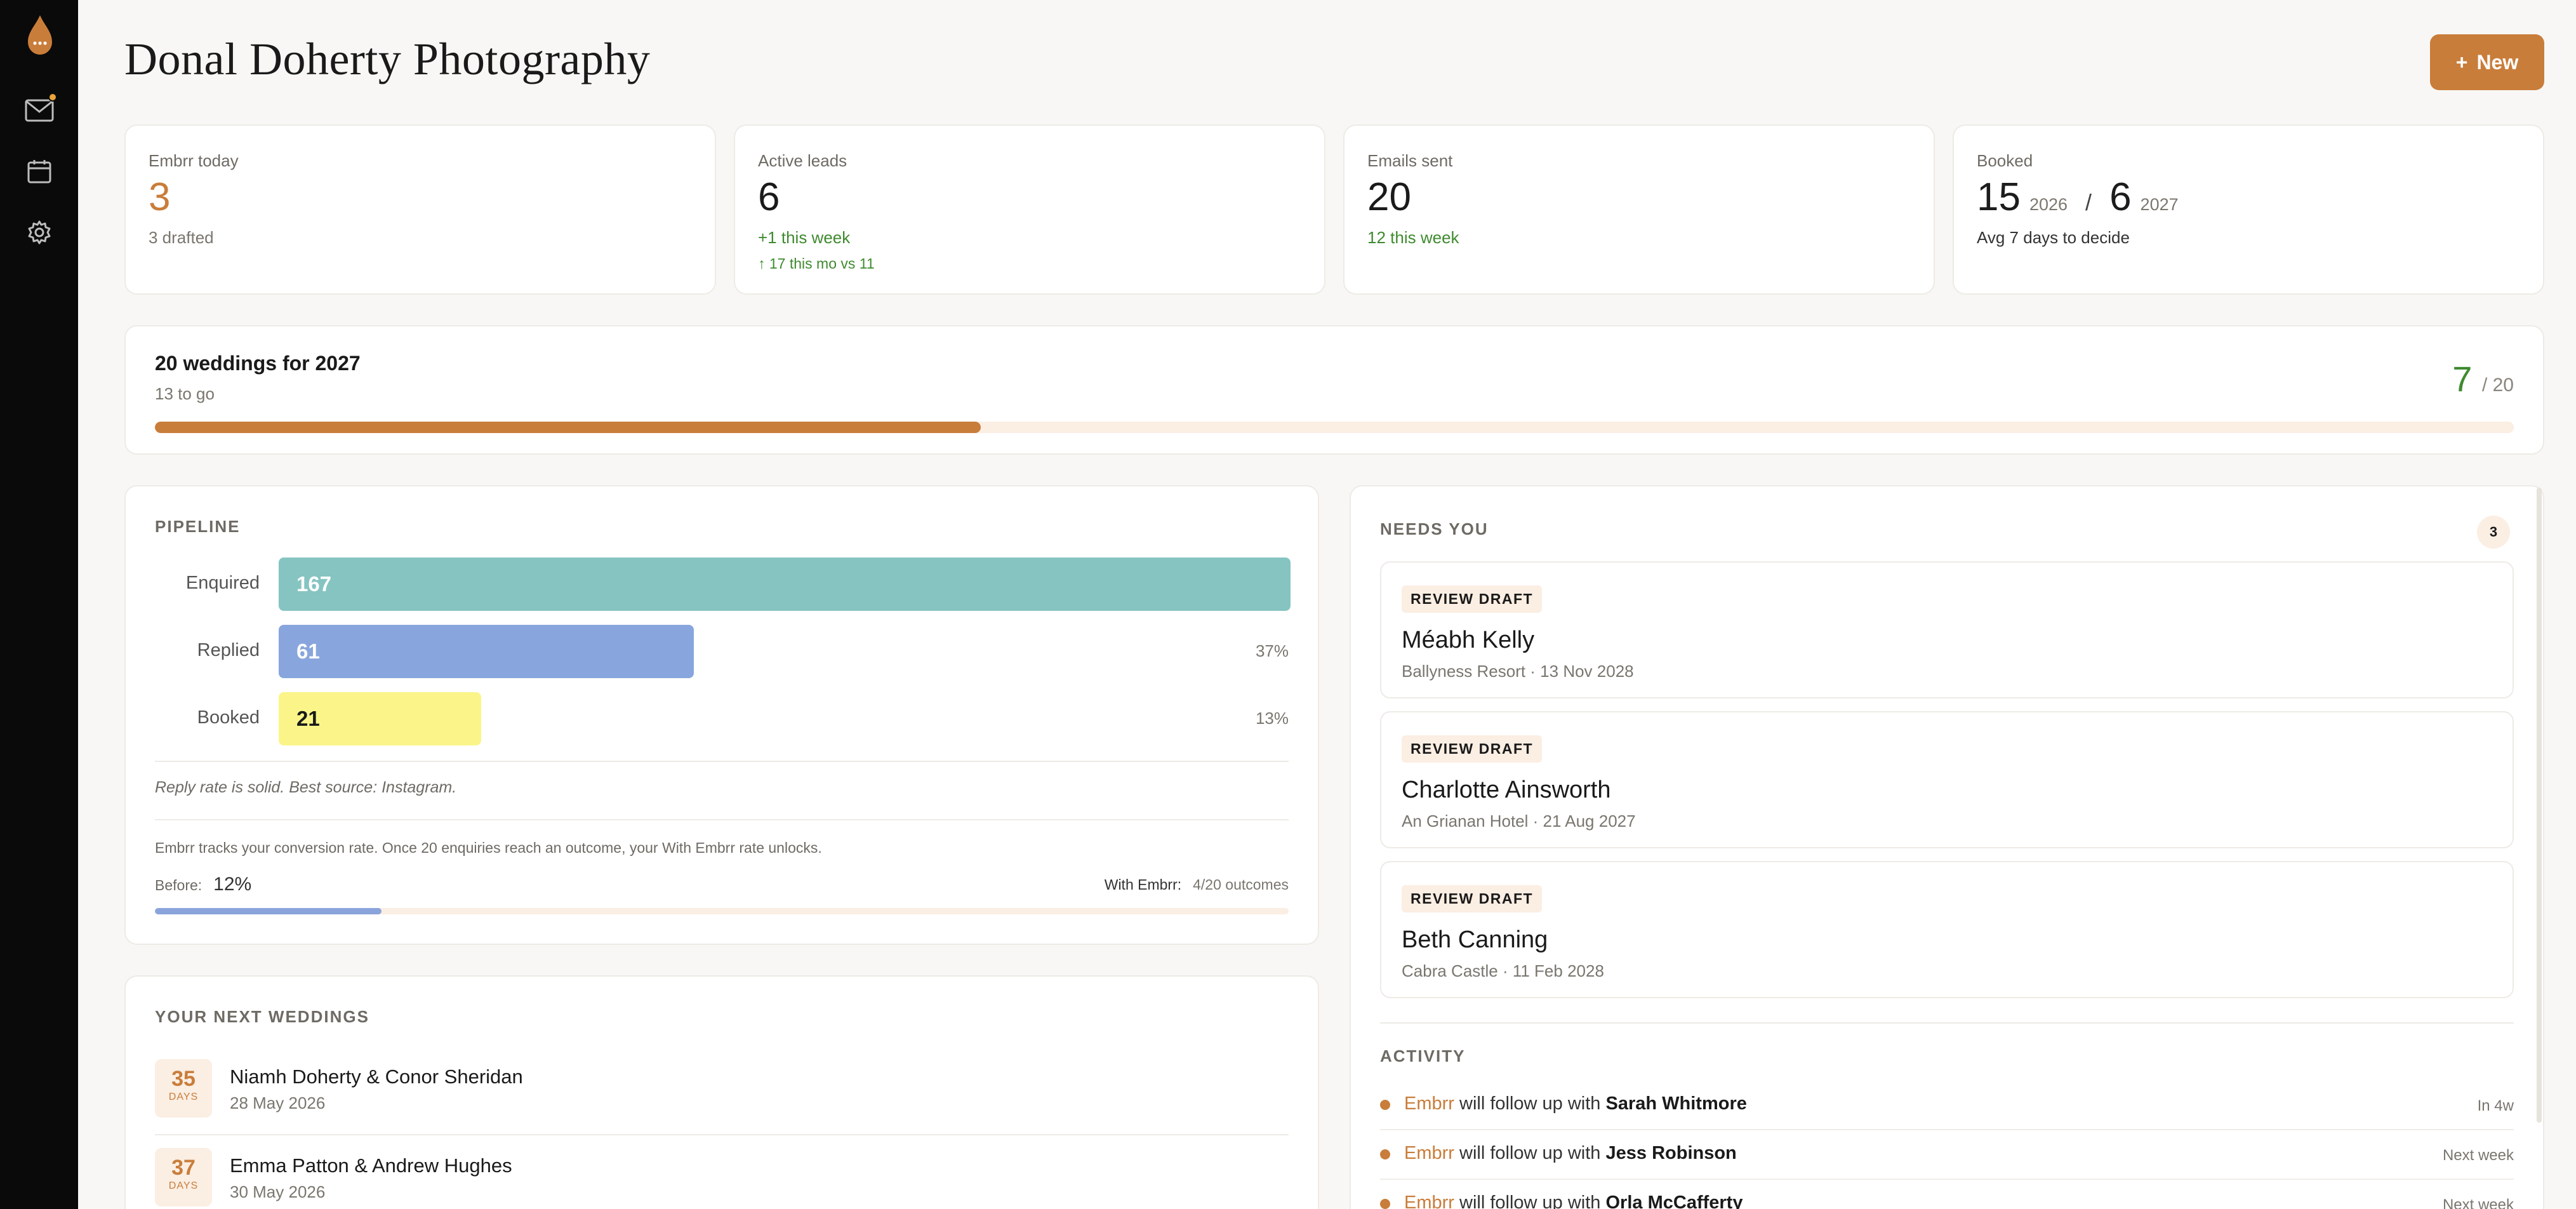 This screenshot has height=1209, width=2576. I want to click on pipeline-row-name: Enquired, so click(222, 583).